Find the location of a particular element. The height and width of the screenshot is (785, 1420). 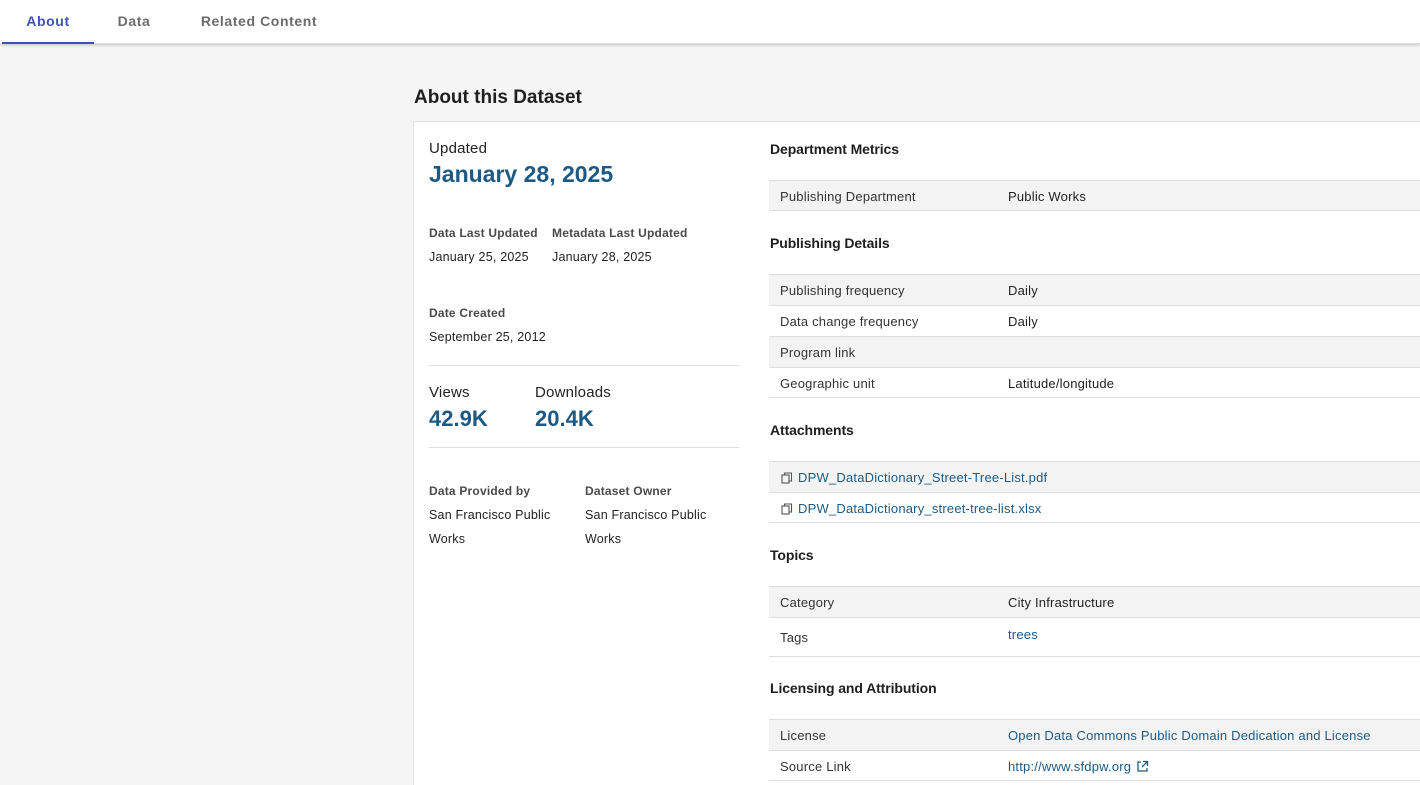

source-link: http://www.sfdpw.org is located at coordinates (1078, 766).